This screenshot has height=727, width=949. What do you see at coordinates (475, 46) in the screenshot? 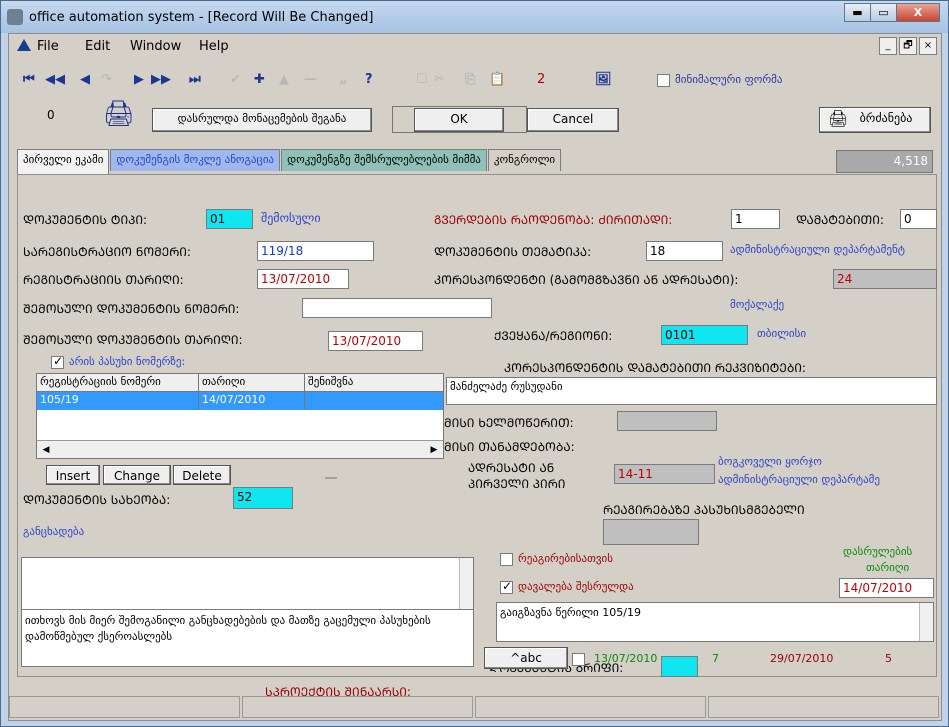
I see `menu-bar: File Edit Window Help _ 🗗 ×` at bounding box center [475, 46].